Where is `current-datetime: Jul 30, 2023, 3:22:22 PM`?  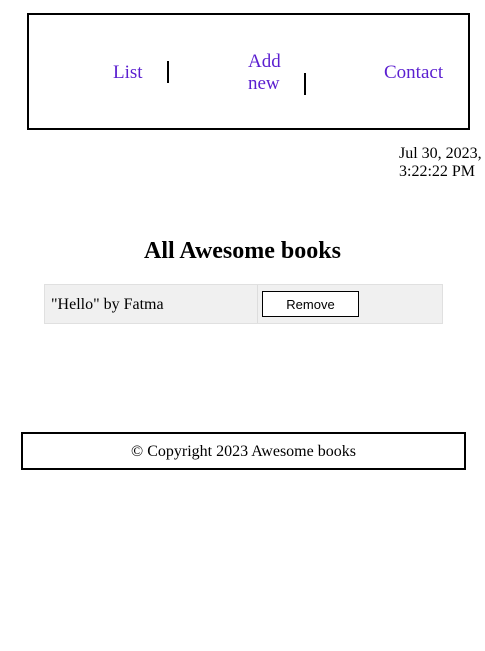 current-datetime: Jul 30, 2023, 3:22:22 PM is located at coordinates (442, 163).